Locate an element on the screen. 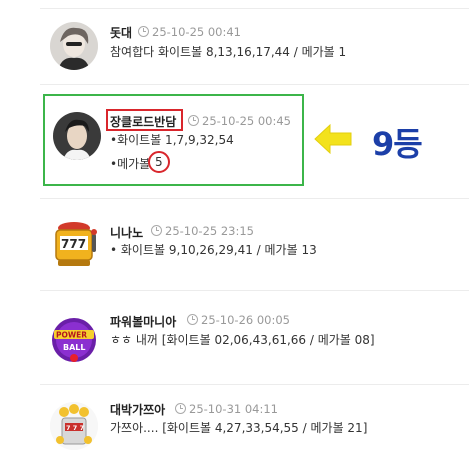 Image resolution: width=469 pixels, height=460 pixels. name-highlight is located at coordinates (144, 120).